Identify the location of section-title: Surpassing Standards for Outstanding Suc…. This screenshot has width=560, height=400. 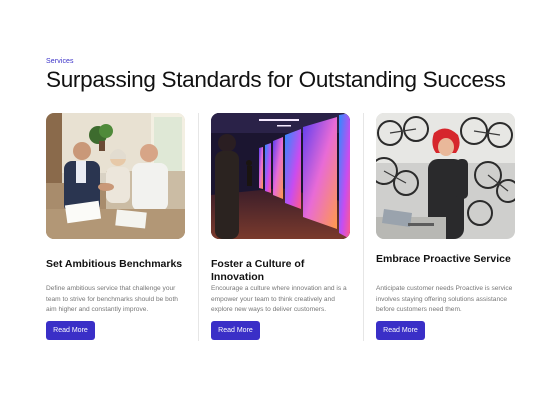
(276, 79).